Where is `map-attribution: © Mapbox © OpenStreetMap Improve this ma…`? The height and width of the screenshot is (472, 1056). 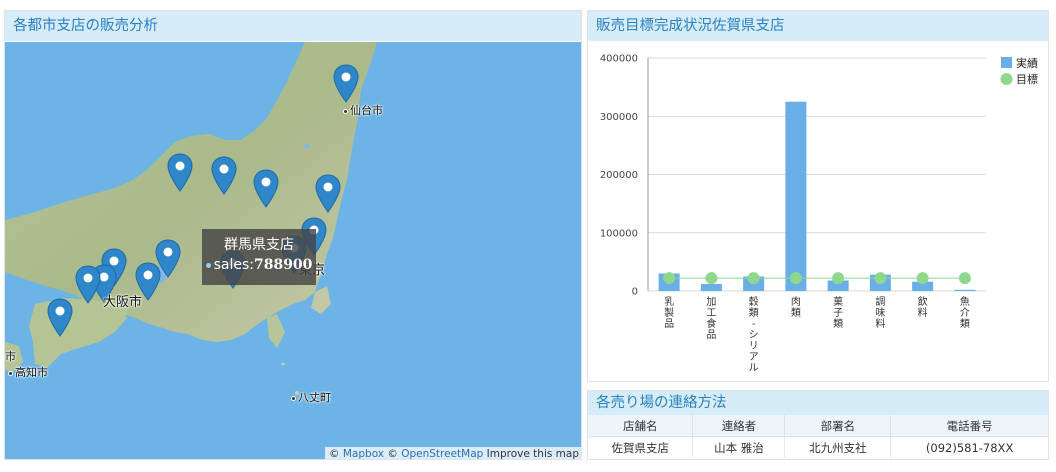 map-attribution: © Mapbox © OpenStreetMap Improve this ma… is located at coordinates (453, 453).